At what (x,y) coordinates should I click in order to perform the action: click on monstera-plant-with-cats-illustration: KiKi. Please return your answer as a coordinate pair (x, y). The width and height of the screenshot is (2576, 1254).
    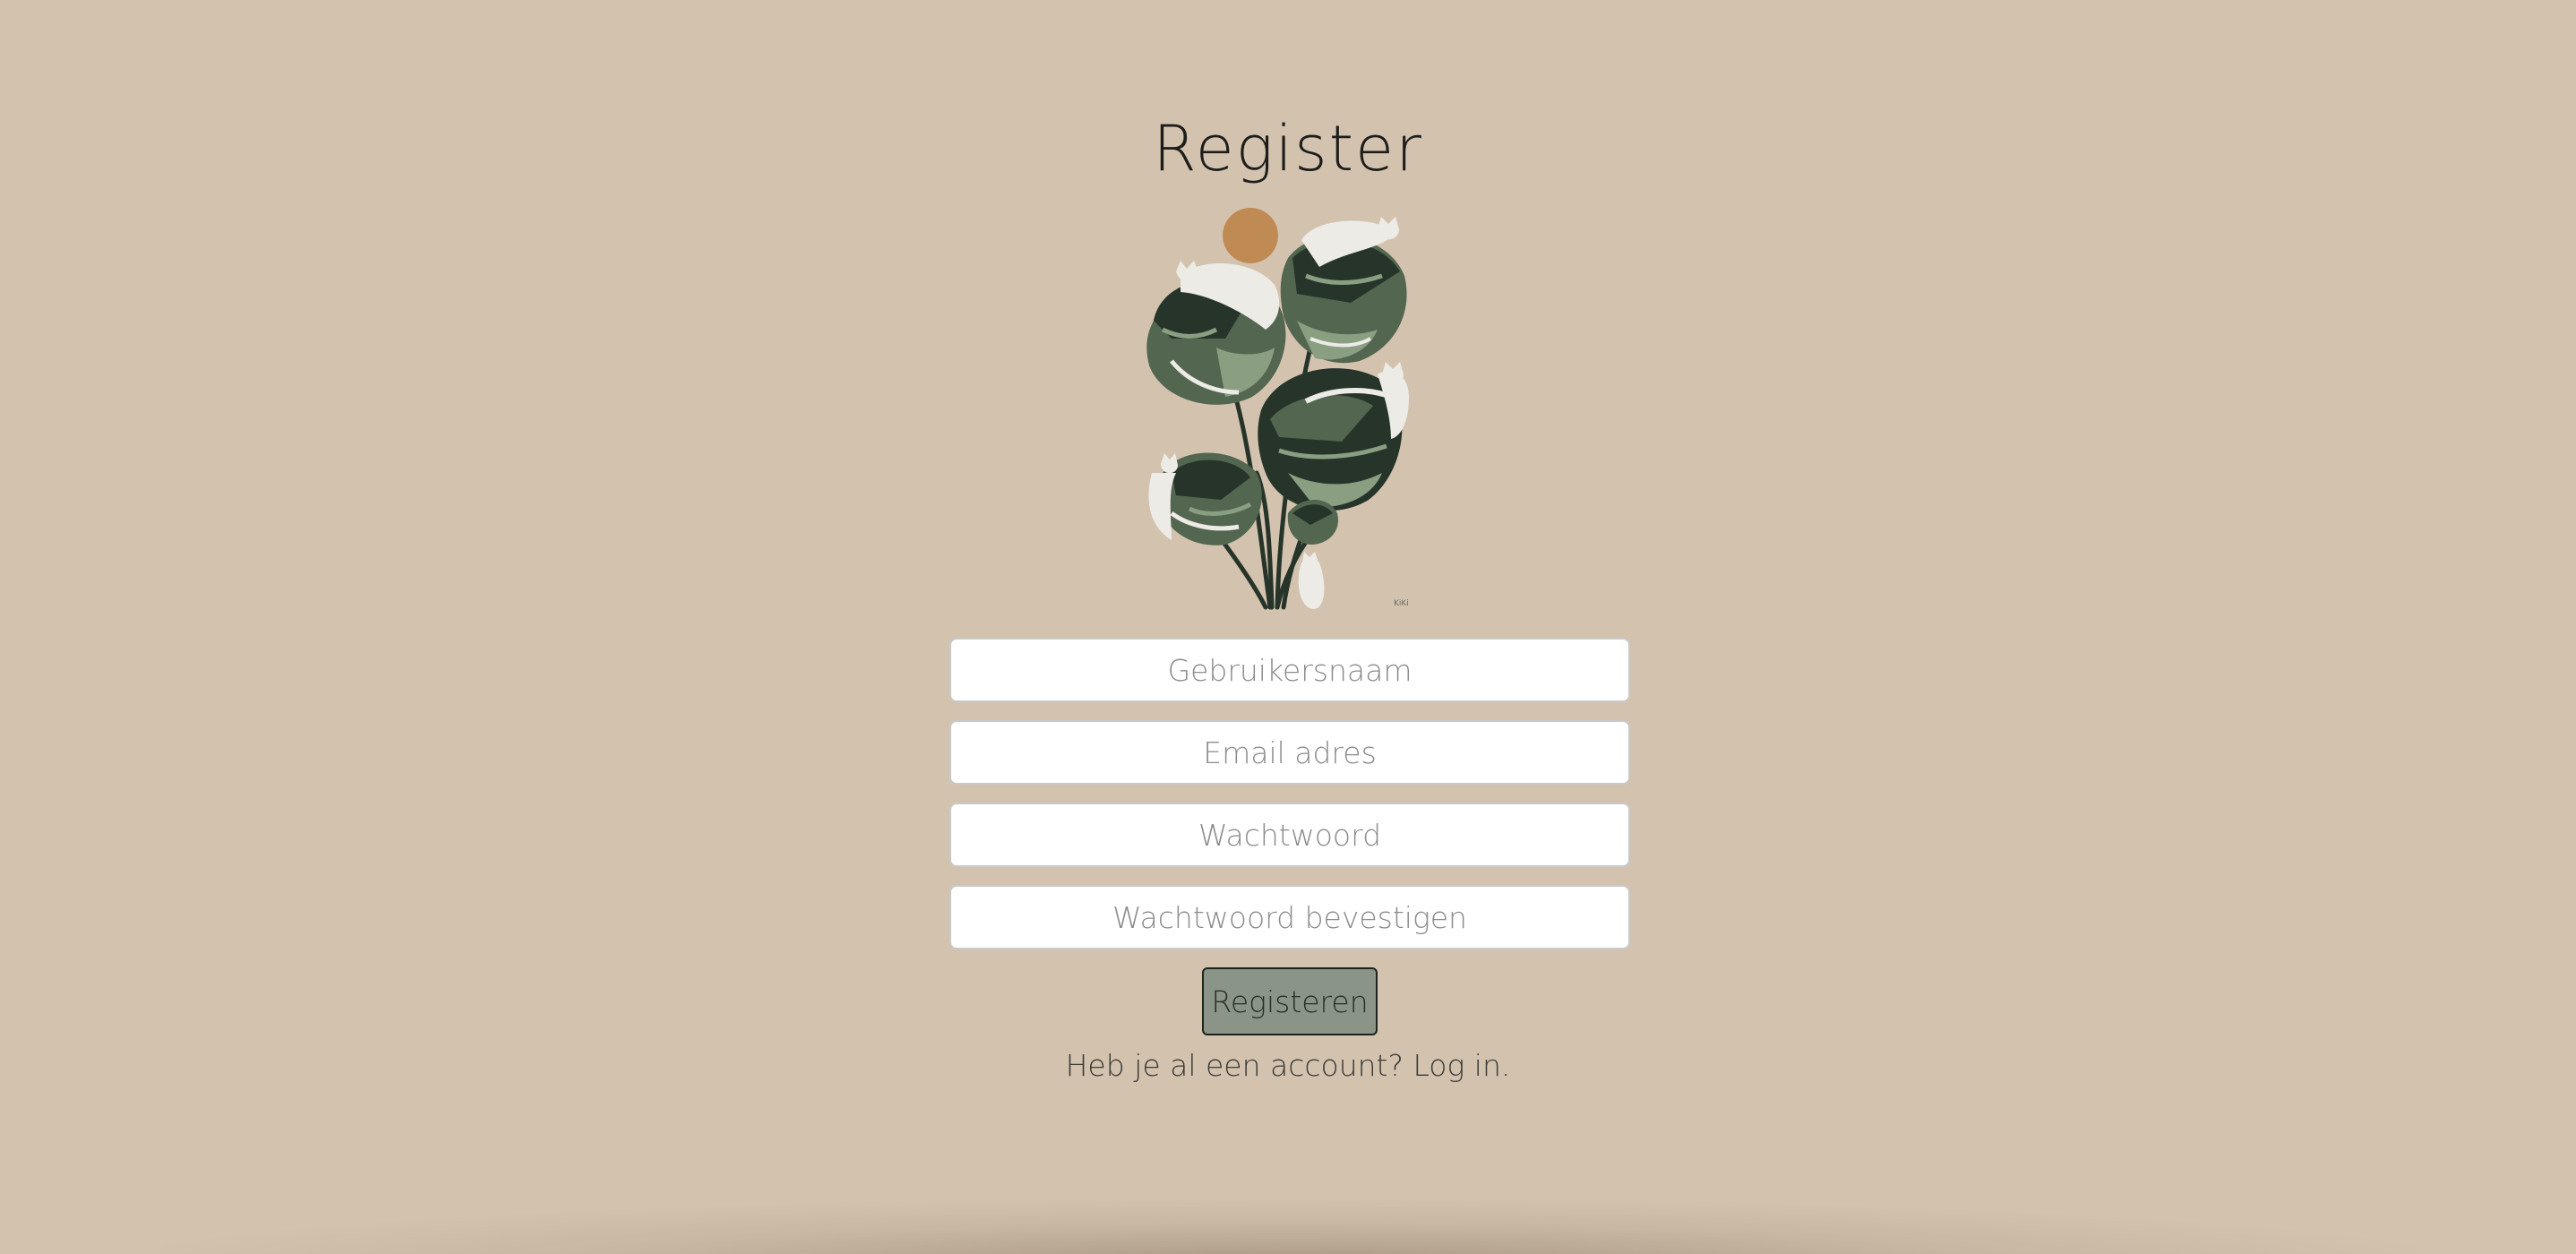
    Looking at the image, I should click on (1277, 409).